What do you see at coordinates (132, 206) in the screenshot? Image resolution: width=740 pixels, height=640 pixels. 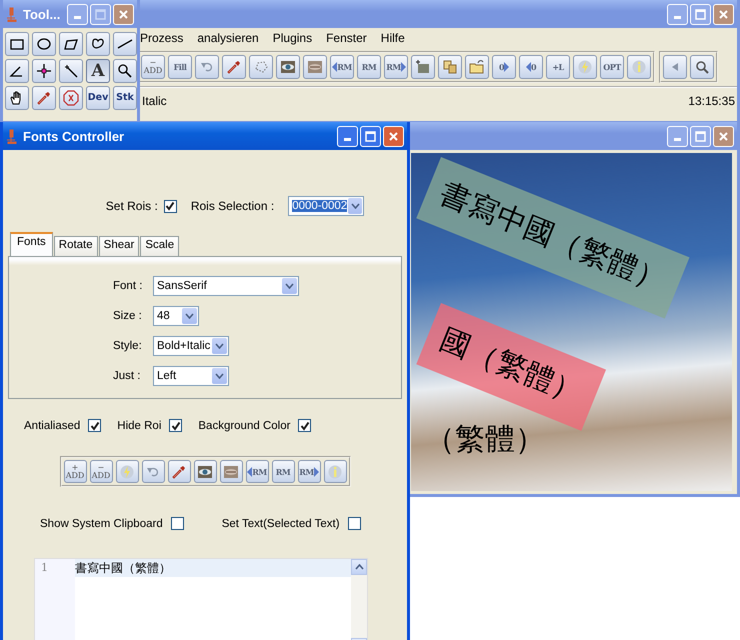 I see `set-rois-label: Set Rois :` at bounding box center [132, 206].